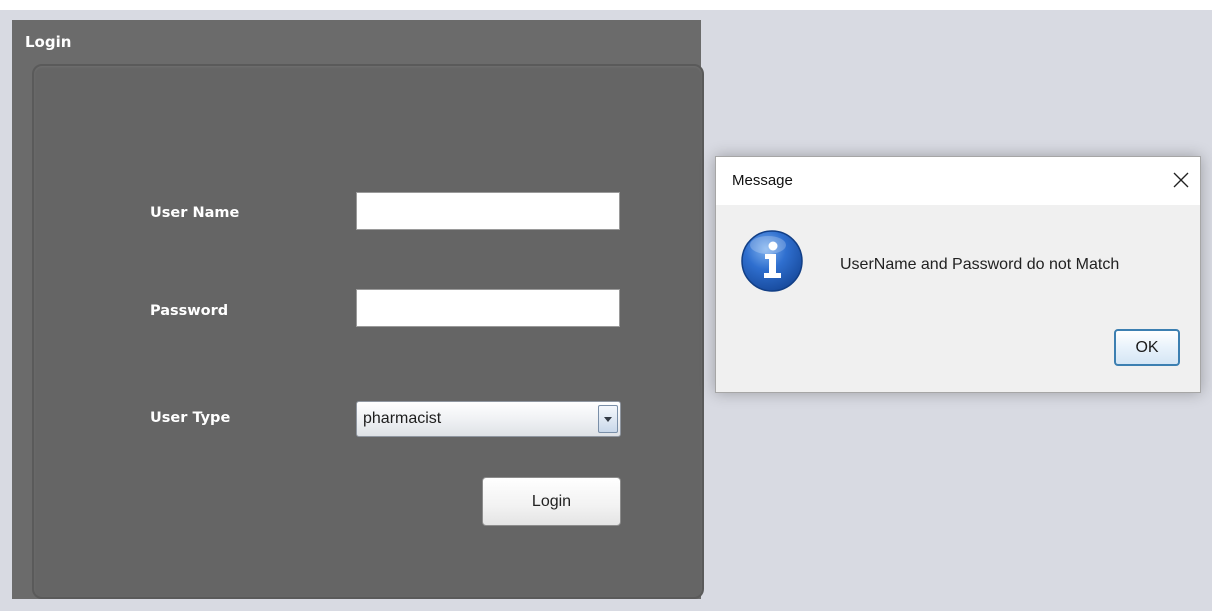  Describe the element at coordinates (189, 311) in the screenshot. I see `password-label: Password` at that location.